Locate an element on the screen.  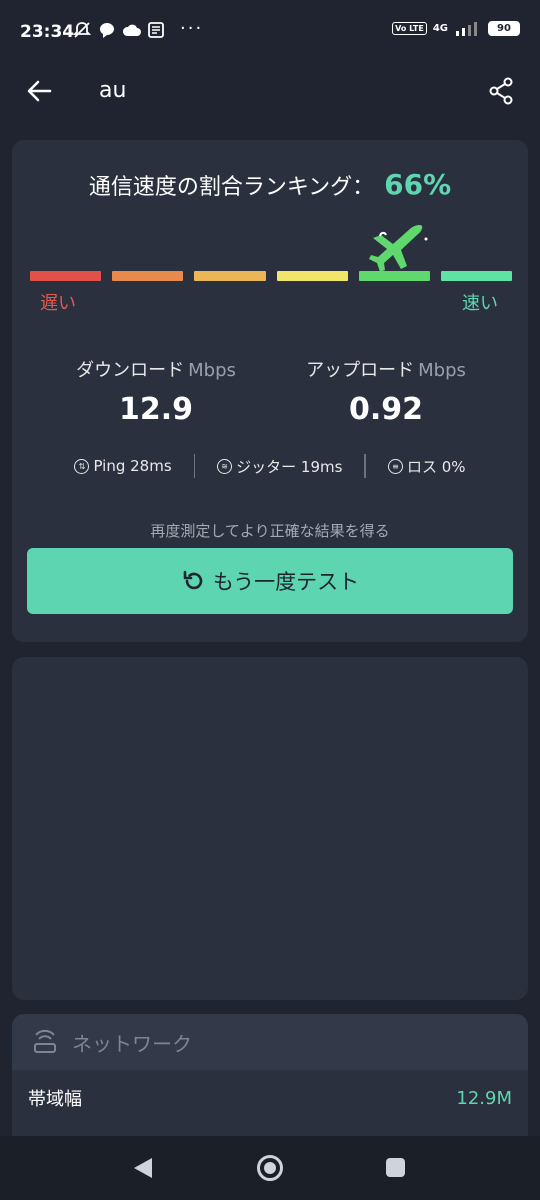
nav-back-icon is located at coordinates (143, 1168).